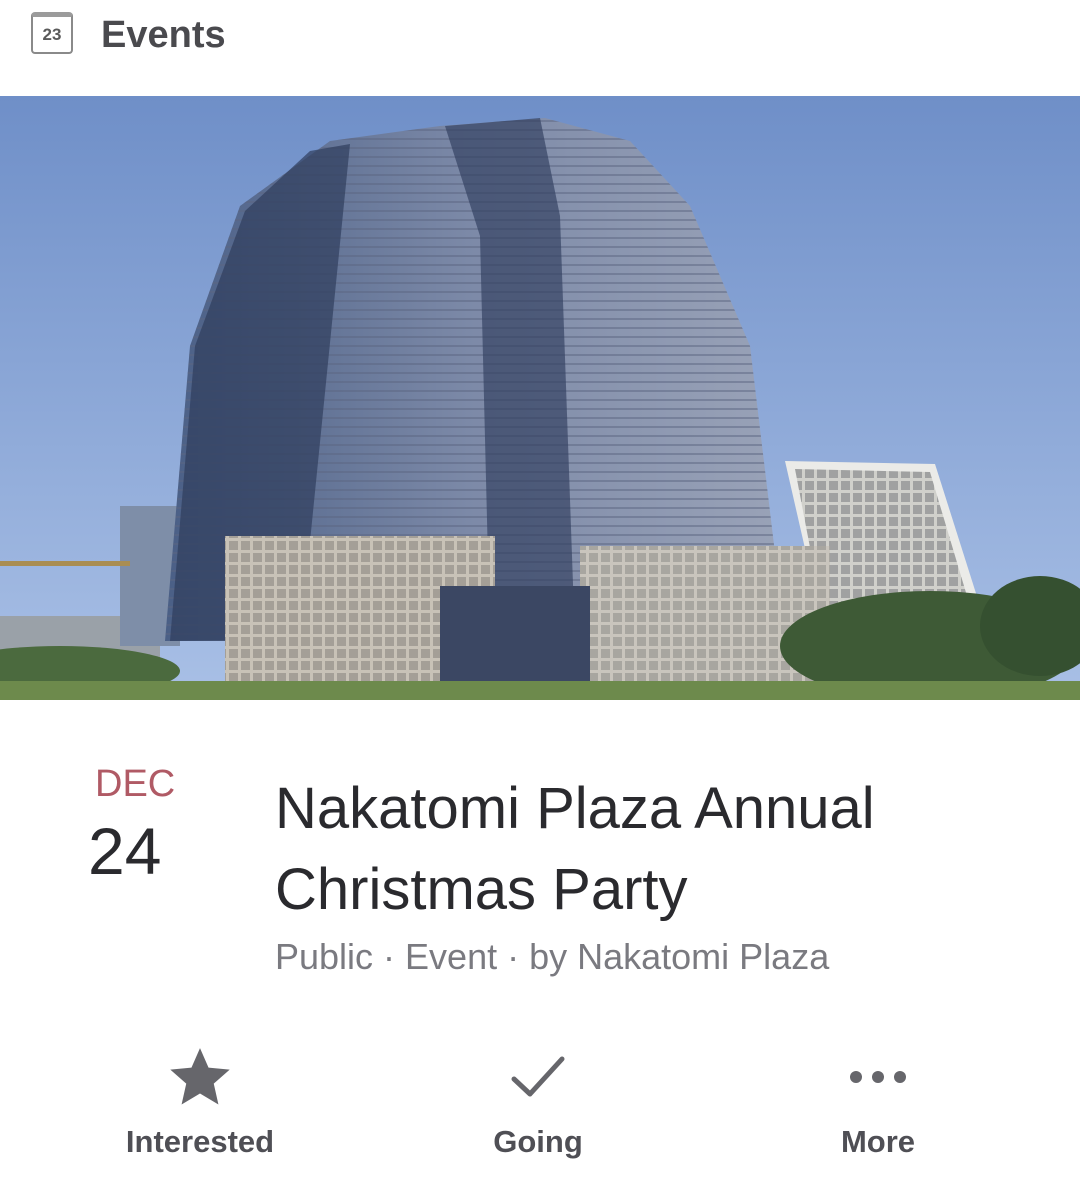  Describe the element at coordinates (200, 1076) in the screenshot. I see `star-icon` at that location.